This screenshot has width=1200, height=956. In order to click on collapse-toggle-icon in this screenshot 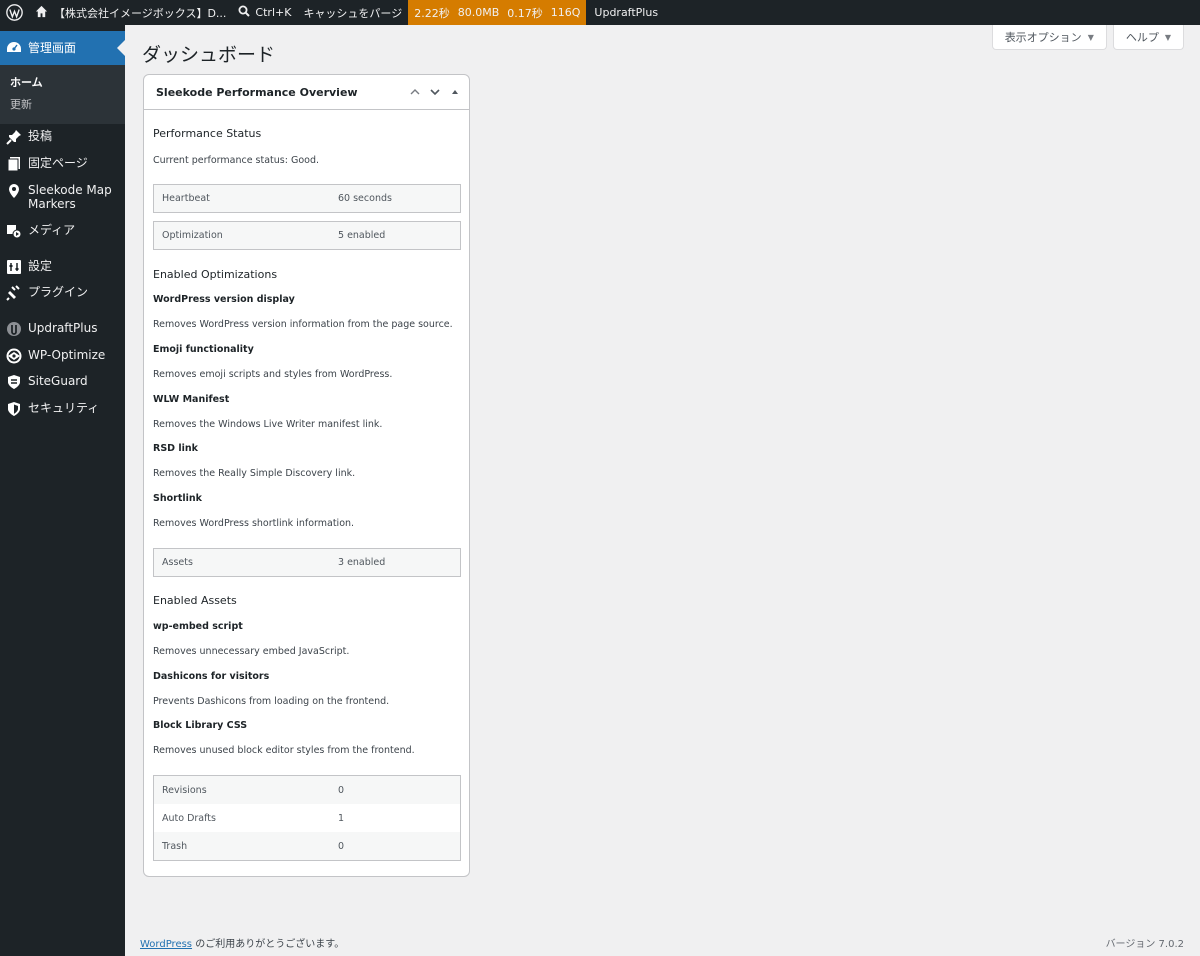, I will do `click(455, 92)`.